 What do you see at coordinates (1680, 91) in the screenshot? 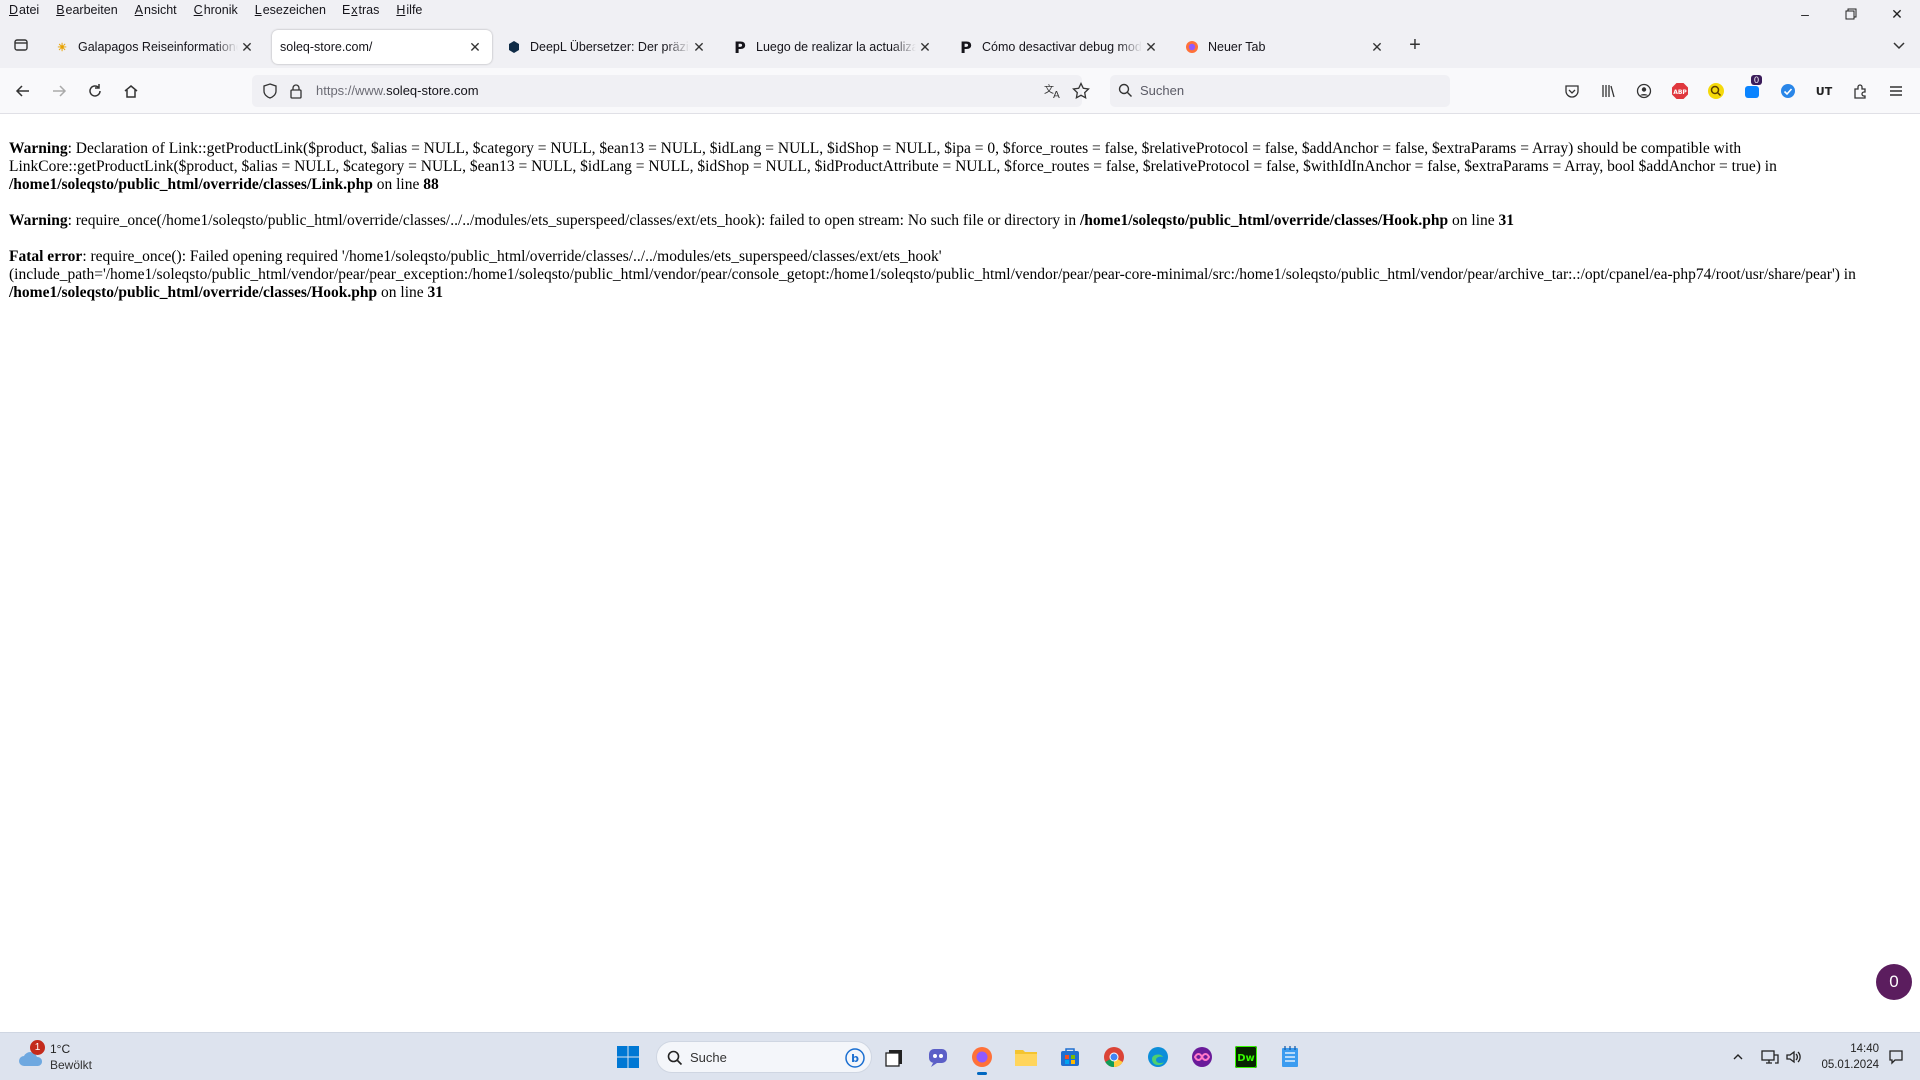
I see `adblock-button: ABP` at bounding box center [1680, 91].